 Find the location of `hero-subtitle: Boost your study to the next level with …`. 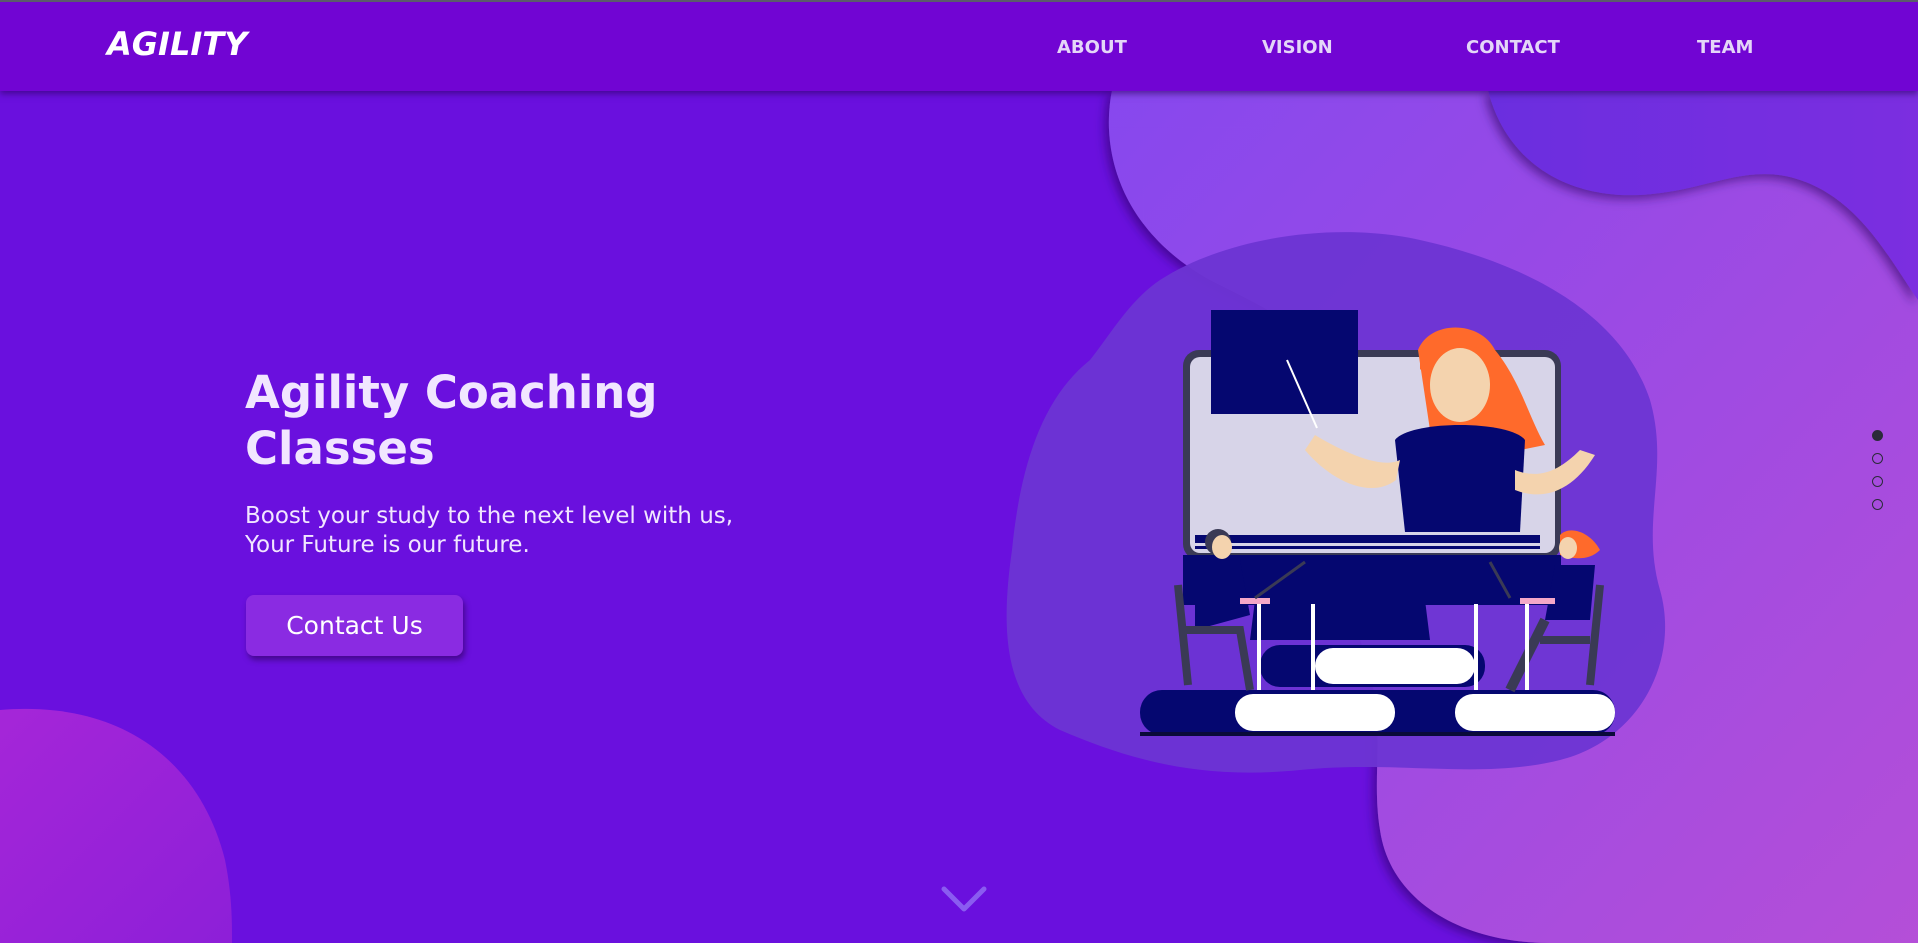

hero-subtitle: Boost your study to the next level with … is located at coordinates (489, 530).